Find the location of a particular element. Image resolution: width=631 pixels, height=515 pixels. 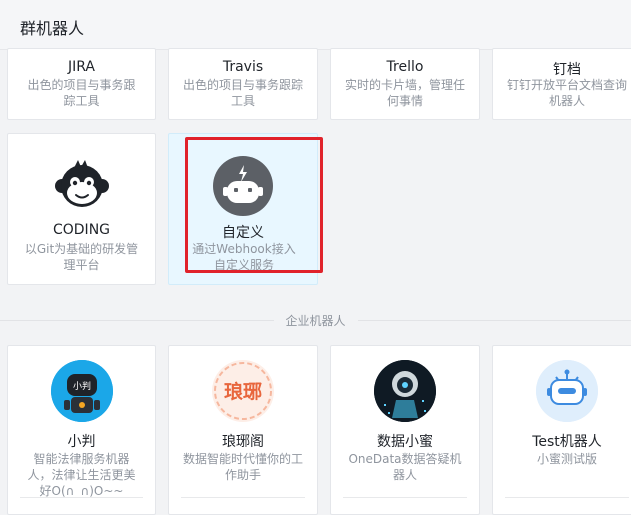

bot-card-data-assistant: 数据小蜜 OneData数据答疑机器人 is located at coordinates (405, 430).